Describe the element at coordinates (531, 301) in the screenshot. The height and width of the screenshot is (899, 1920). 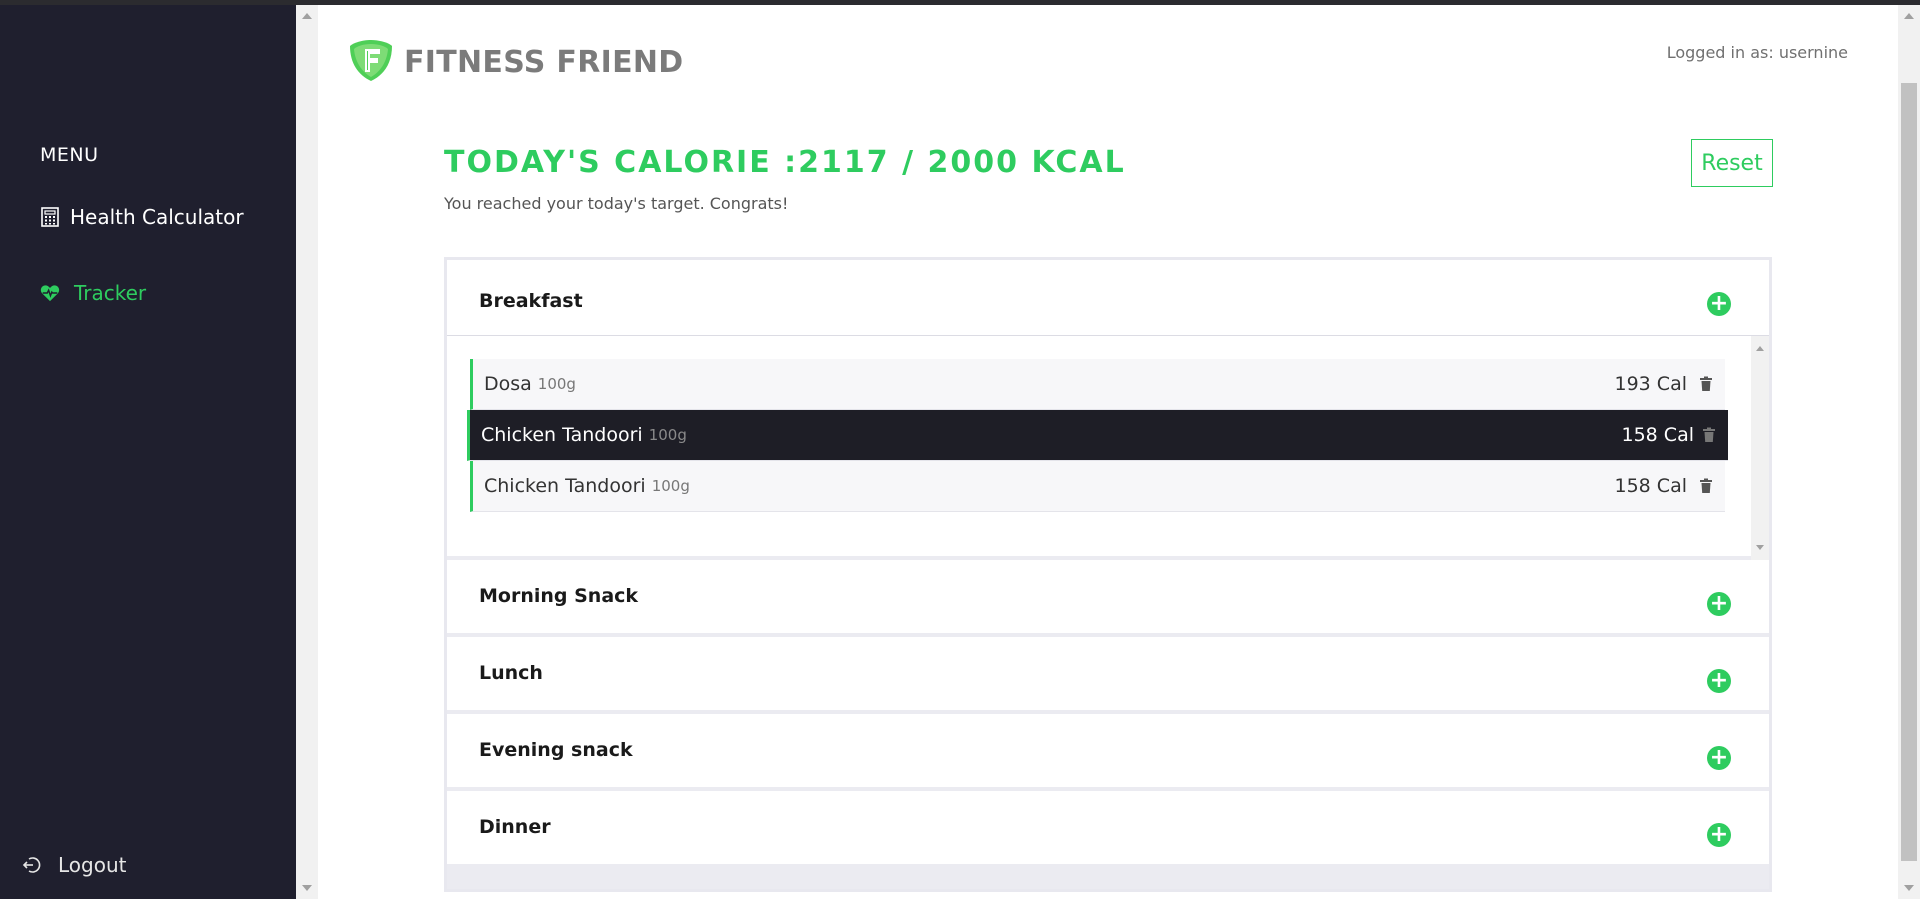
I see `meal-title: Breakfast` at that location.